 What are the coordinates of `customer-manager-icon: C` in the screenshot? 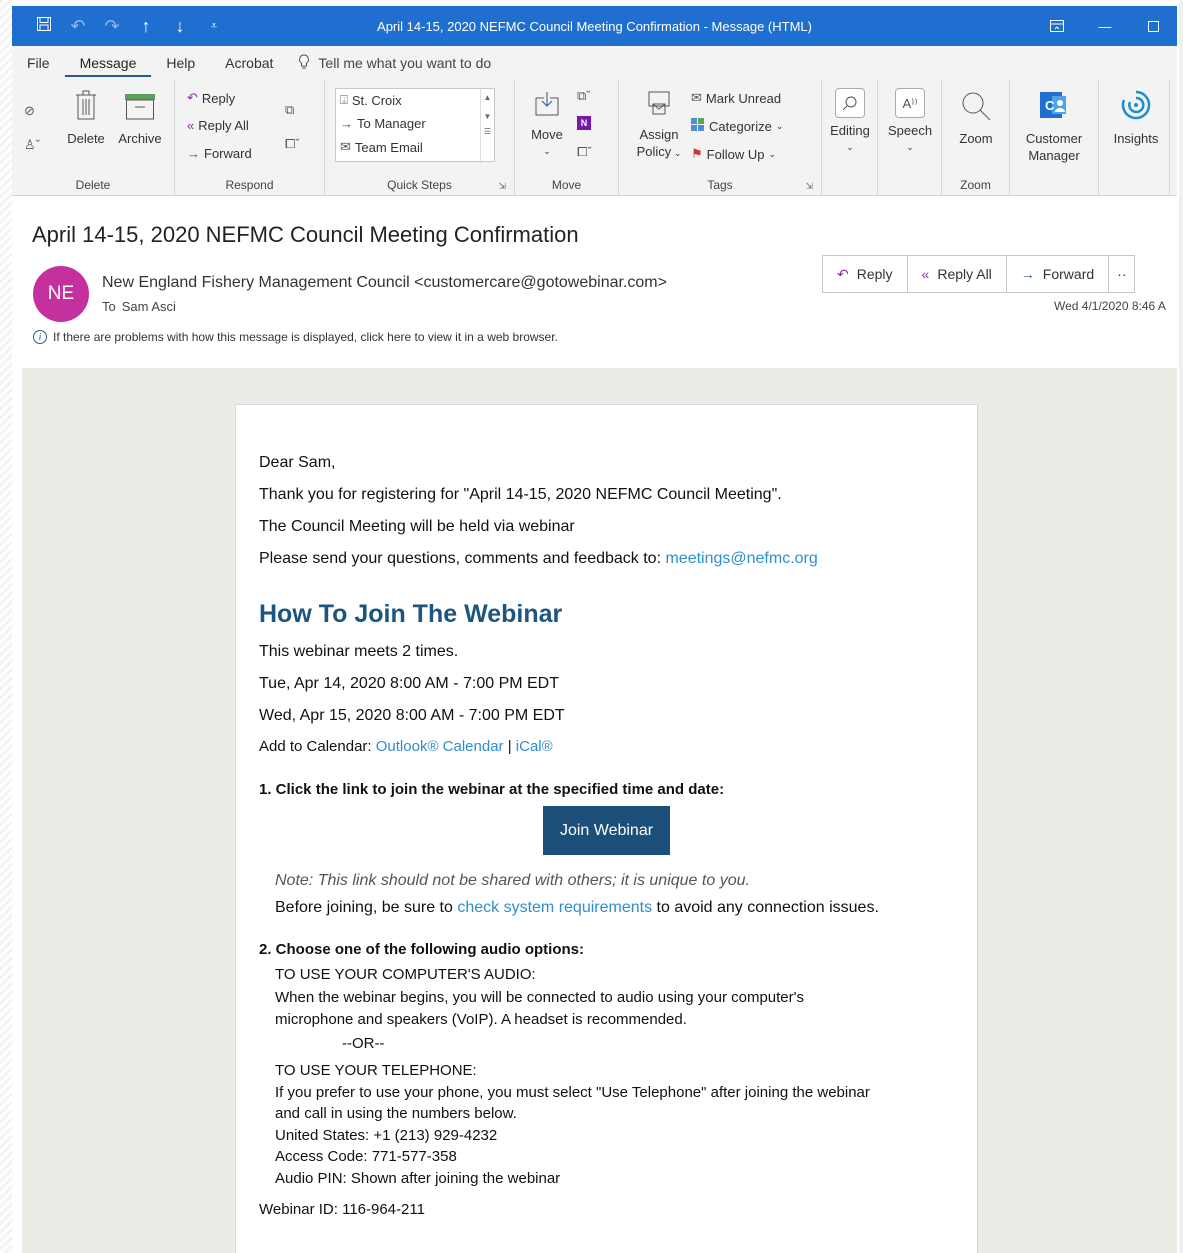 It's located at (1054, 107).